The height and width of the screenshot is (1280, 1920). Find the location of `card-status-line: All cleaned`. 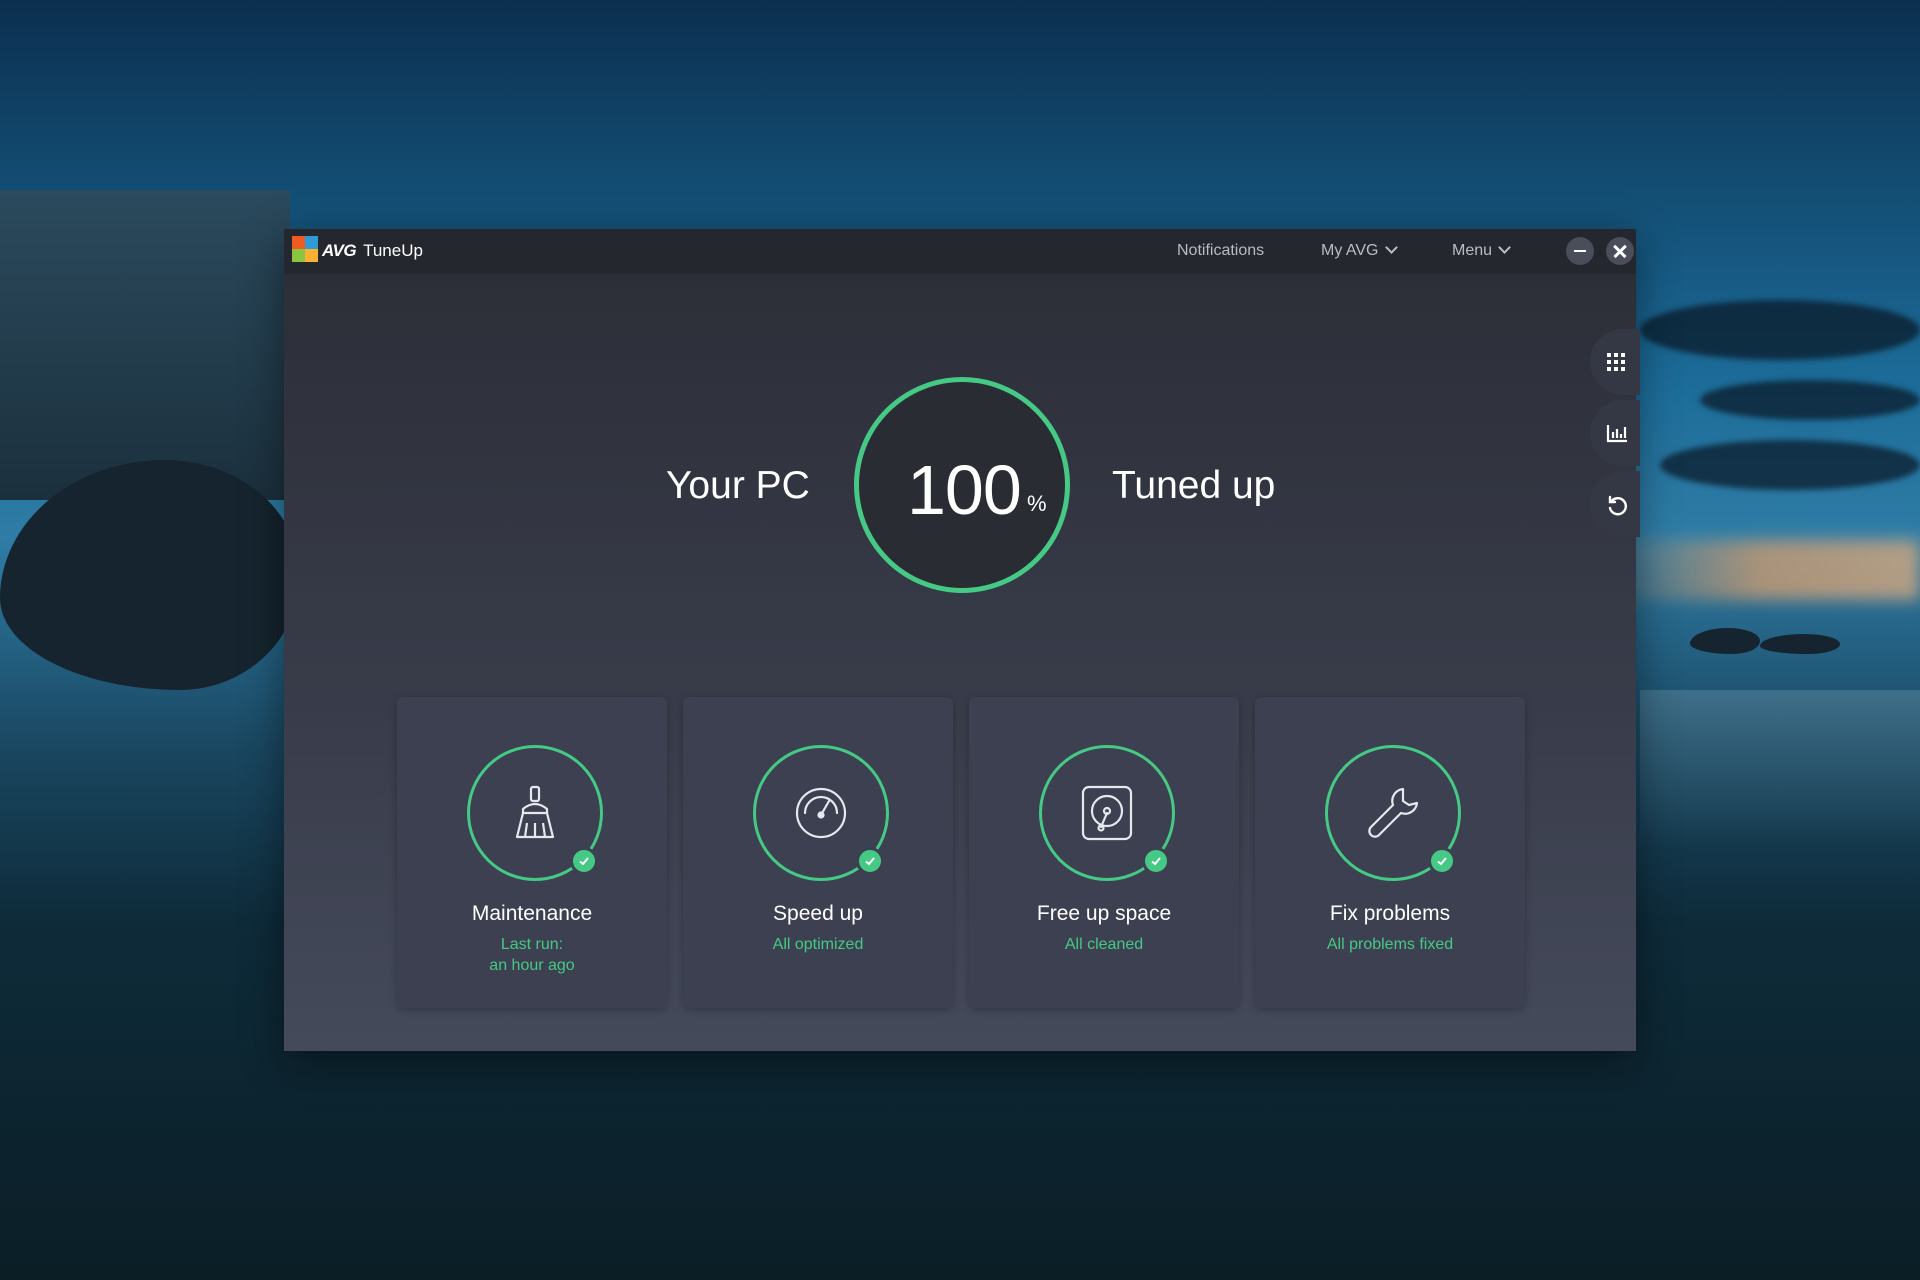

card-status-line: All cleaned is located at coordinates (1104, 944).